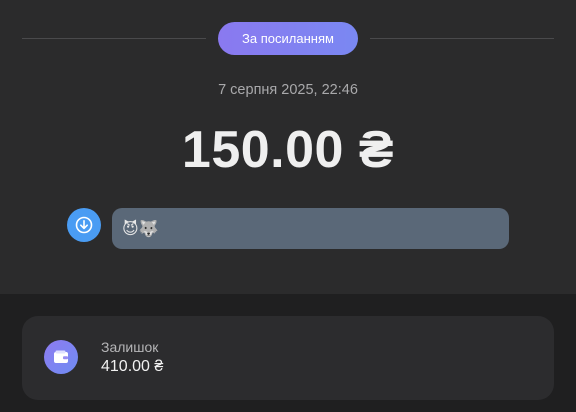 The image size is (576, 412). I want to click on transaction-type-badge: За посиланням, so click(288, 38).